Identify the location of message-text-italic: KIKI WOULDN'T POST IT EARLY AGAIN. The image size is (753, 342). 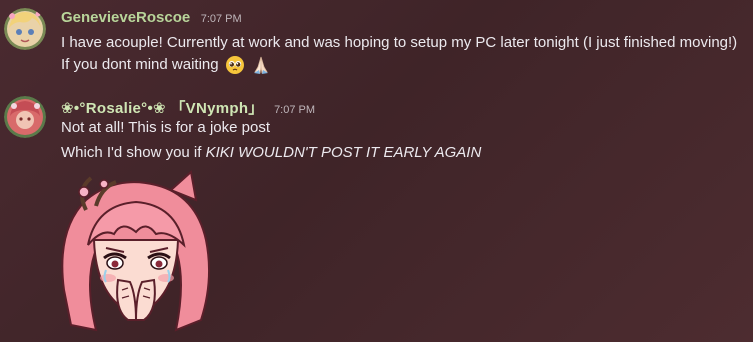
(343, 152).